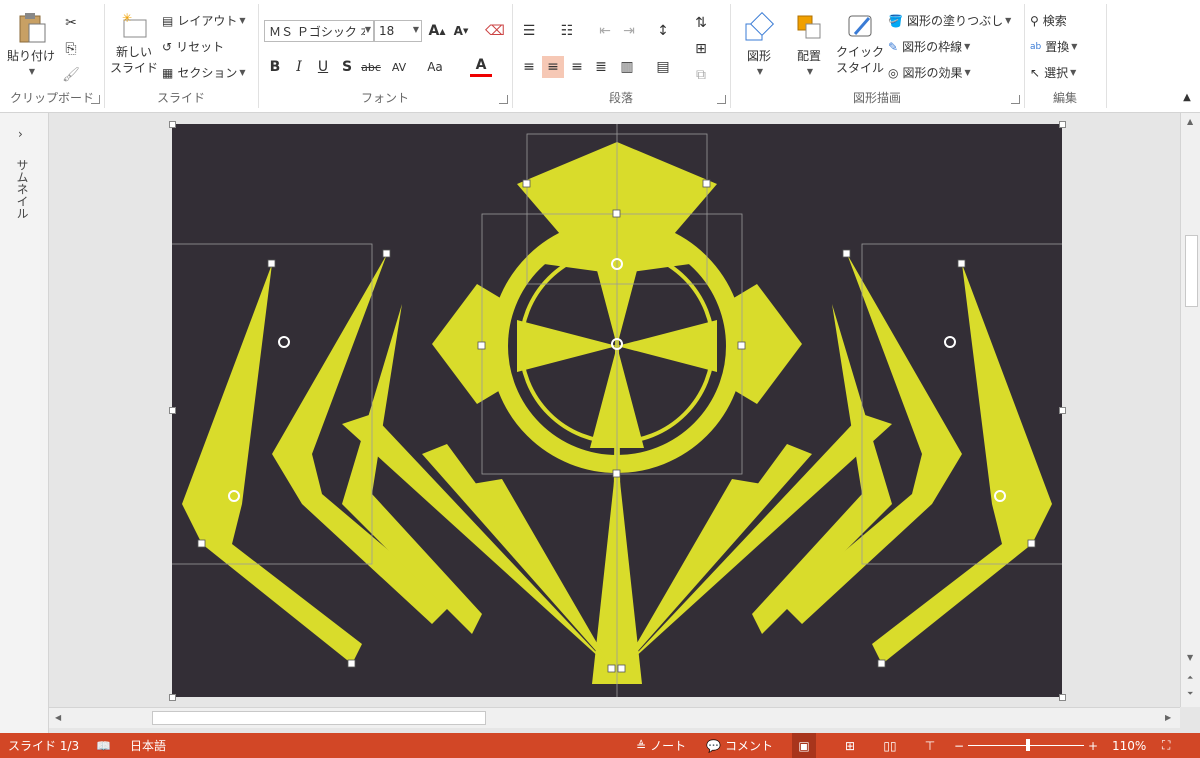 This screenshot has height=758, width=1200. Describe the element at coordinates (1093, 745) in the screenshot. I see `zoom-in-icon: +` at that location.